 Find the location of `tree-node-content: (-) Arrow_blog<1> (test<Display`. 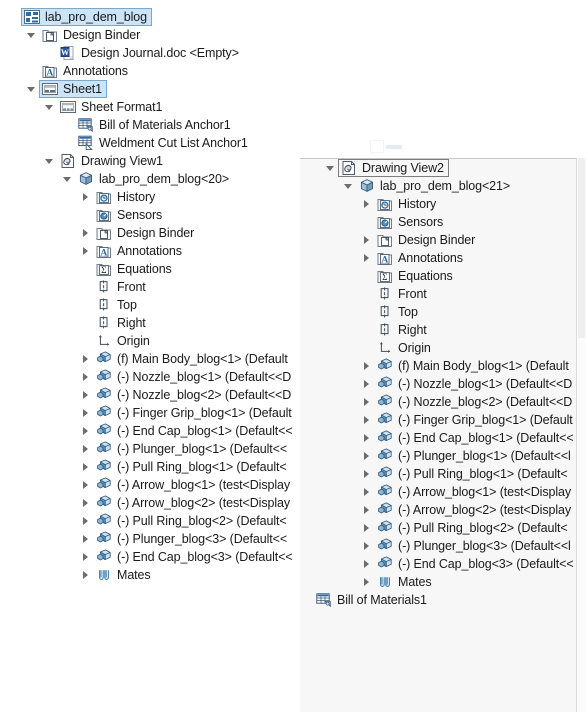

tree-node-content: (-) Arrow_blog<1> (test<Display is located at coordinates (193, 485).